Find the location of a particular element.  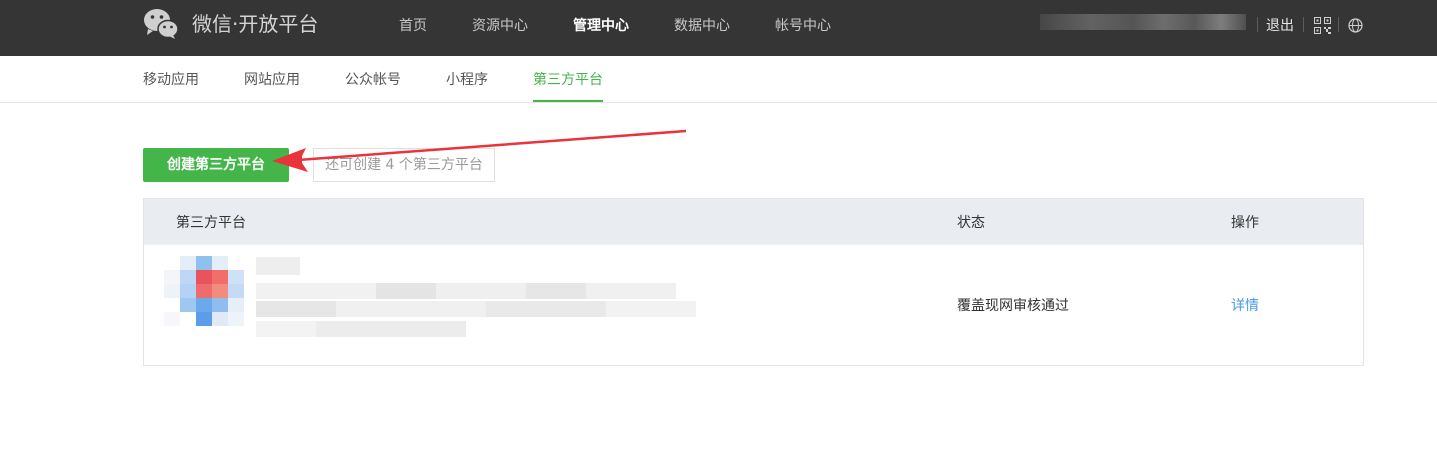

user-account-name is located at coordinates (1143, 22).